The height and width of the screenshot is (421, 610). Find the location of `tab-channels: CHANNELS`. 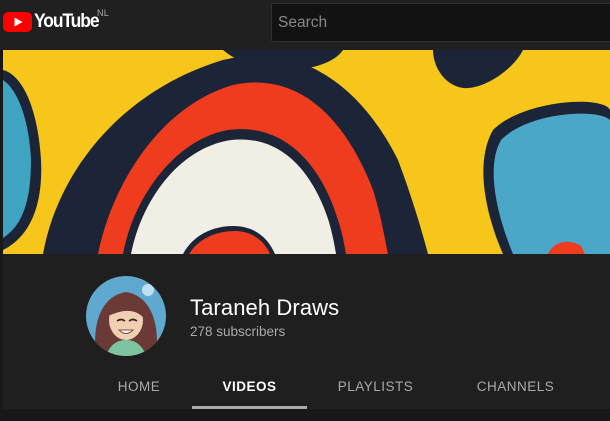

tab-channels: CHANNELS is located at coordinates (515, 386).